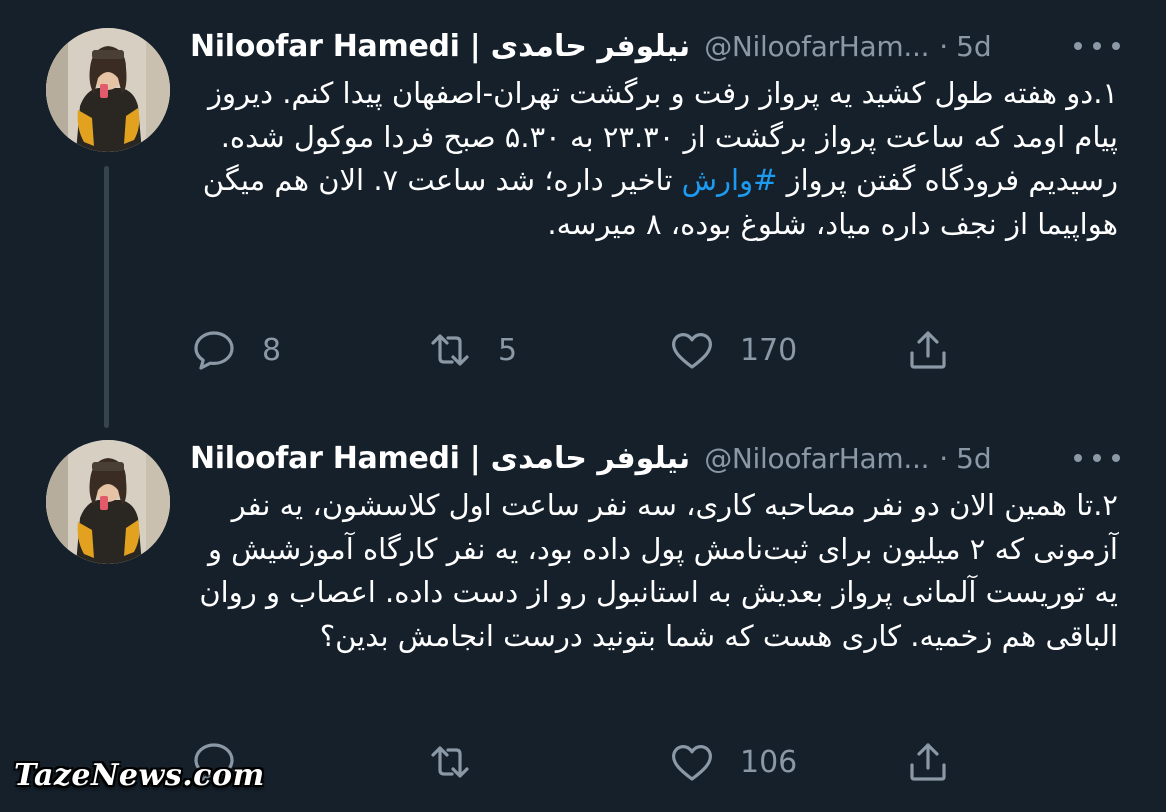 This screenshot has width=1166, height=812. What do you see at coordinates (272, 350) in the screenshot?
I see `reply-count: 8` at bounding box center [272, 350].